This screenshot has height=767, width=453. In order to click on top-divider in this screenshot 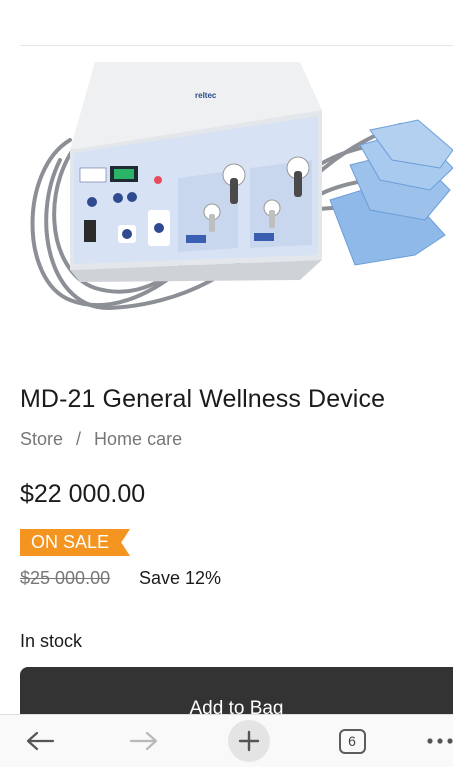, I will do `click(236, 45)`.